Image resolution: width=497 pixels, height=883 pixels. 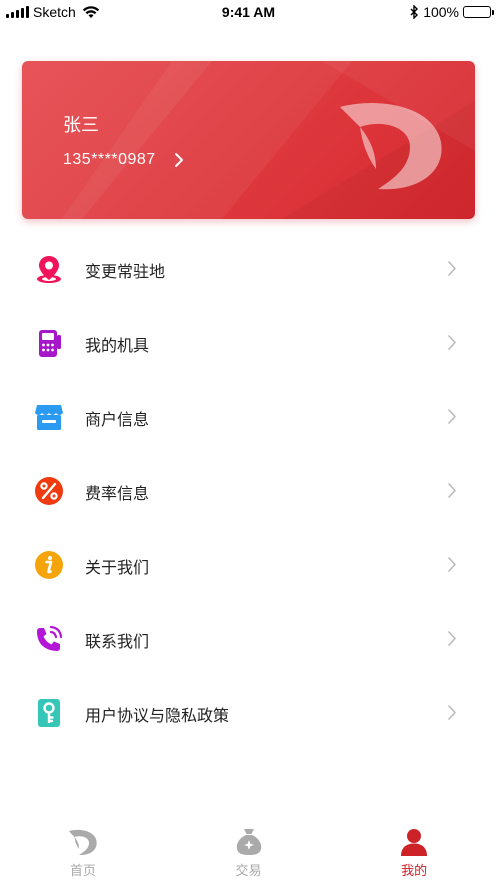 What do you see at coordinates (117, 345) in the screenshot?
I see `menu-label: 我的机具` at bounding box center [117, 345].